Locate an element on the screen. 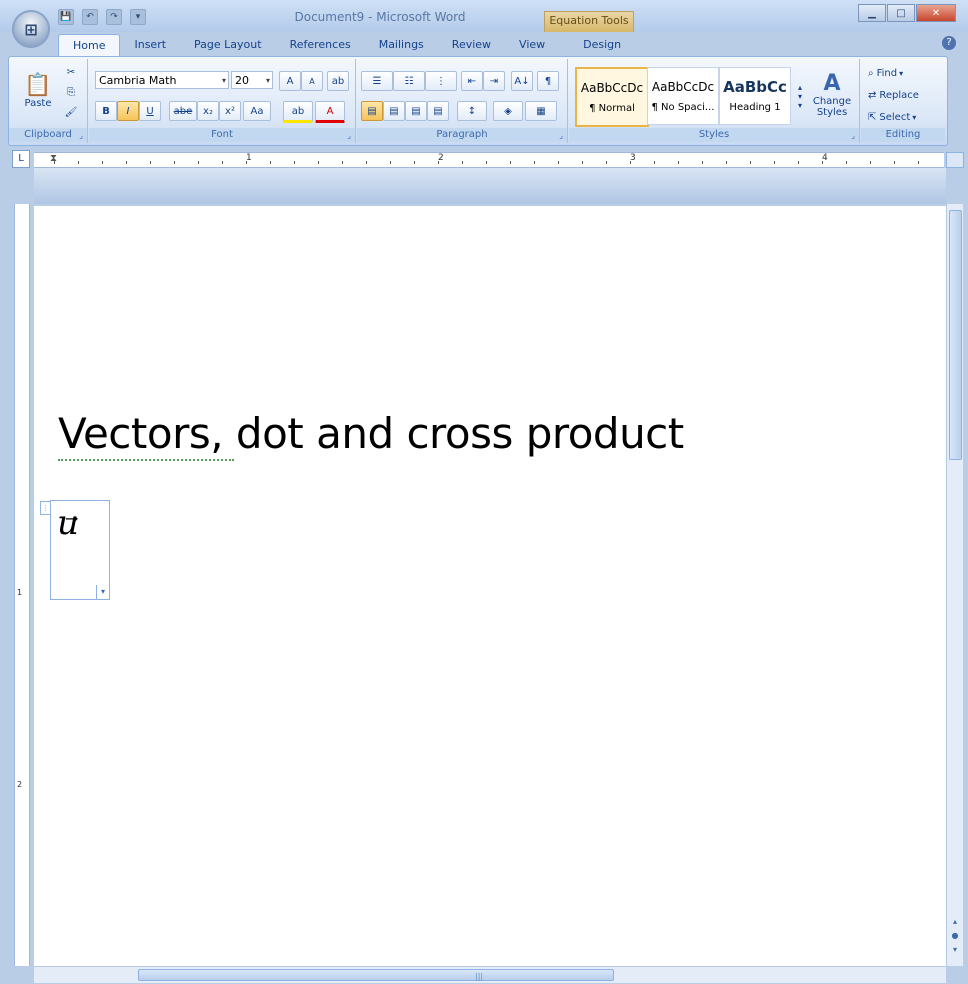  styles-label: Styles is located at coordinates (714, 135).